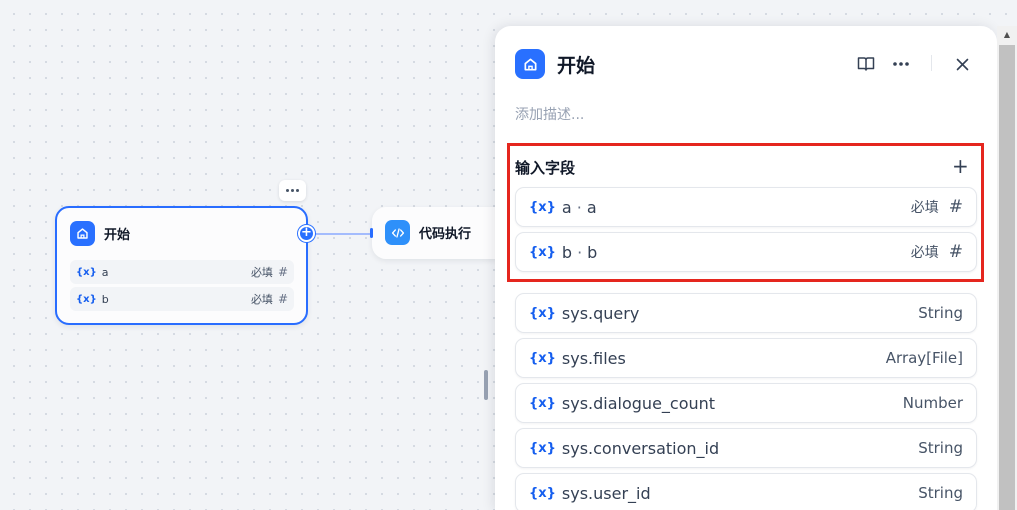 The width and height of the screenshot is (1017, 510). I want to click on scroll-up-arrow-icon: ▲, so click(1007, 34).